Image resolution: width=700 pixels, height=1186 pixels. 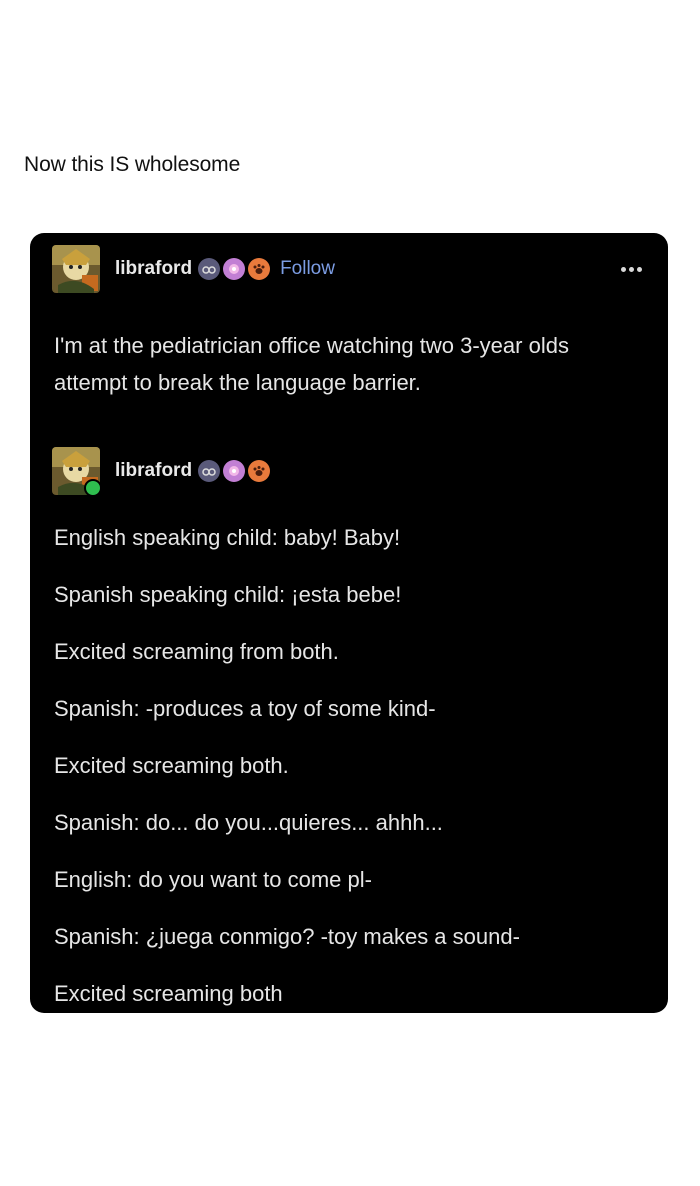 What do you see at coordinates (631, 269) in the screenshot?
I see `more-options-icon` at bounding box center [631, 269].